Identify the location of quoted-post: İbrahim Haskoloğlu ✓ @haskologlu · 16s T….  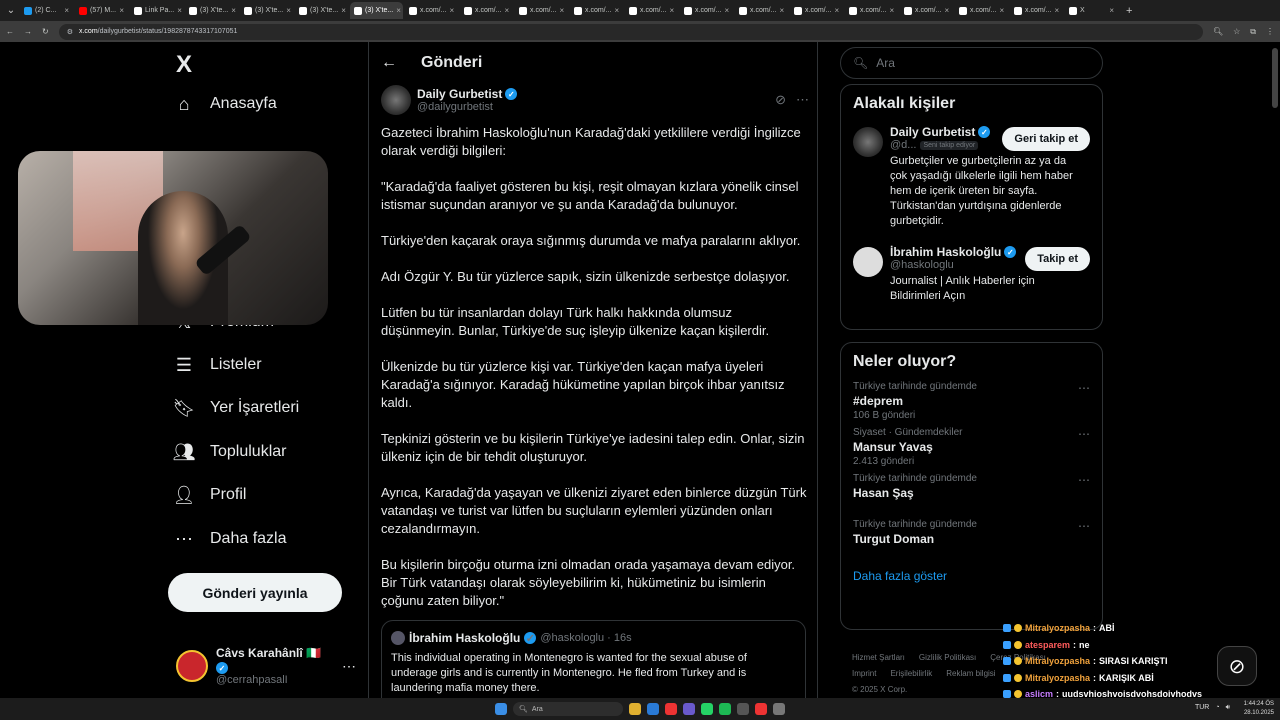
(593, 659).